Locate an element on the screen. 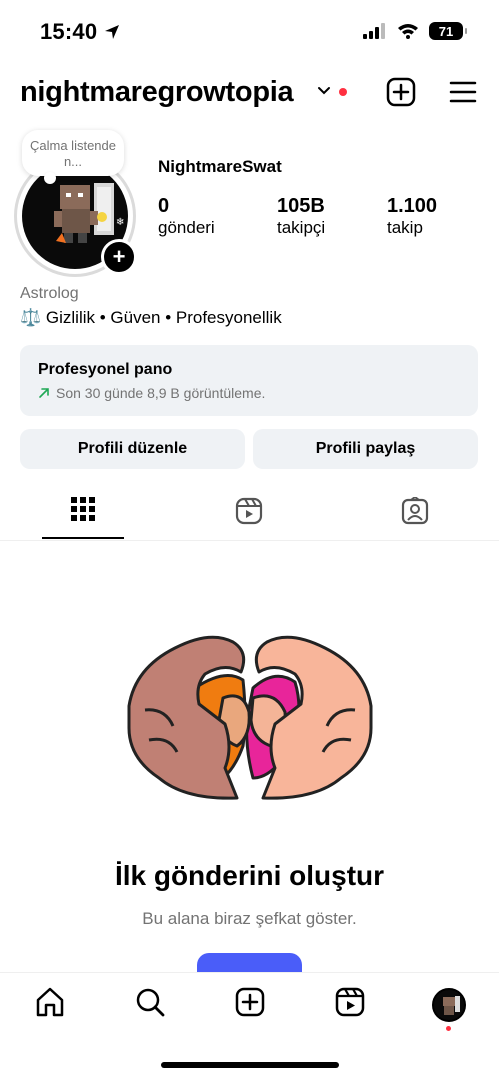 The width and height of the screenshot is (499, 1081). stat-posts-value: 0 is located at coordinates (164, 206).